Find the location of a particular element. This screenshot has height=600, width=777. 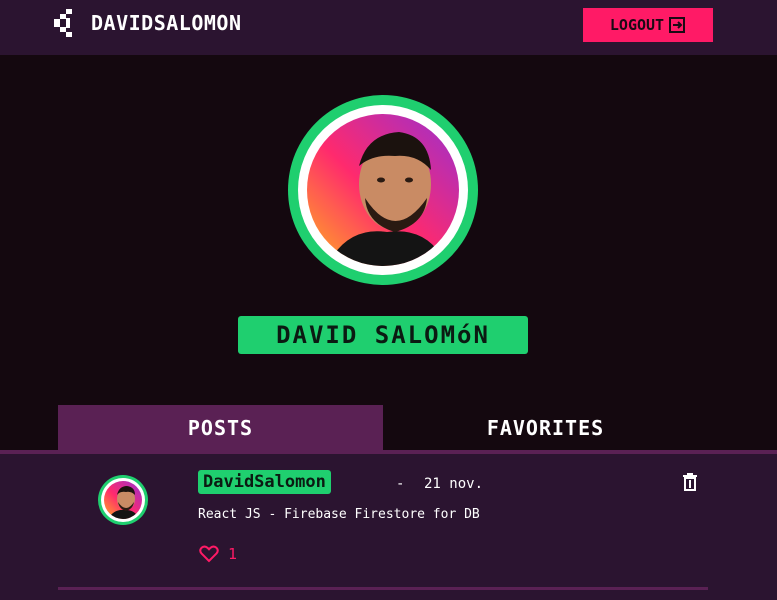

heart-icon is located at coordinates (209, 554).